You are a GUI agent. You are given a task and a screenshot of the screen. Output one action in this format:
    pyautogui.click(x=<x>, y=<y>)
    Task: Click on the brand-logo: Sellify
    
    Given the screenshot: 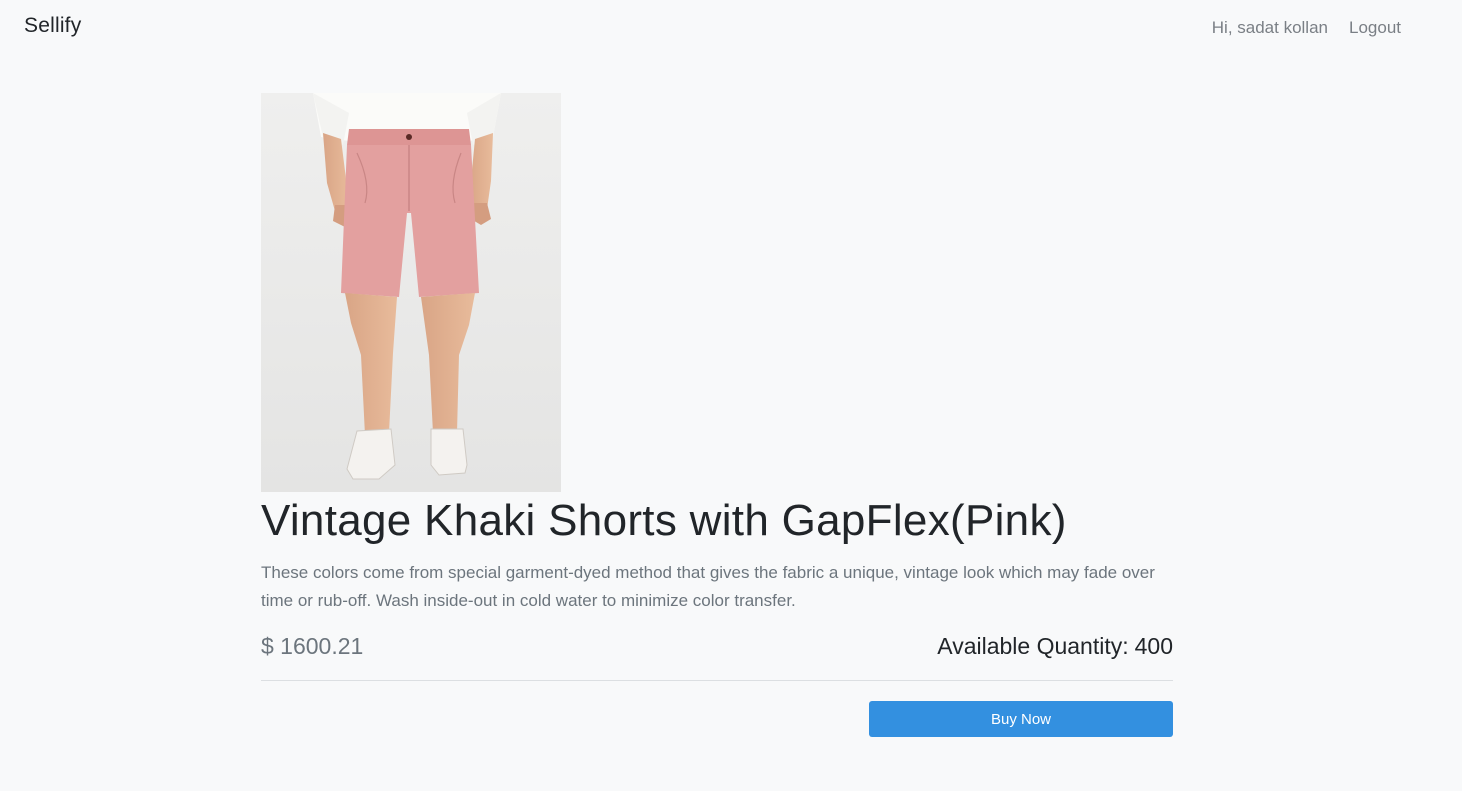 What is the action you would take?
    pyautogui.click(x=52, y=26)
    